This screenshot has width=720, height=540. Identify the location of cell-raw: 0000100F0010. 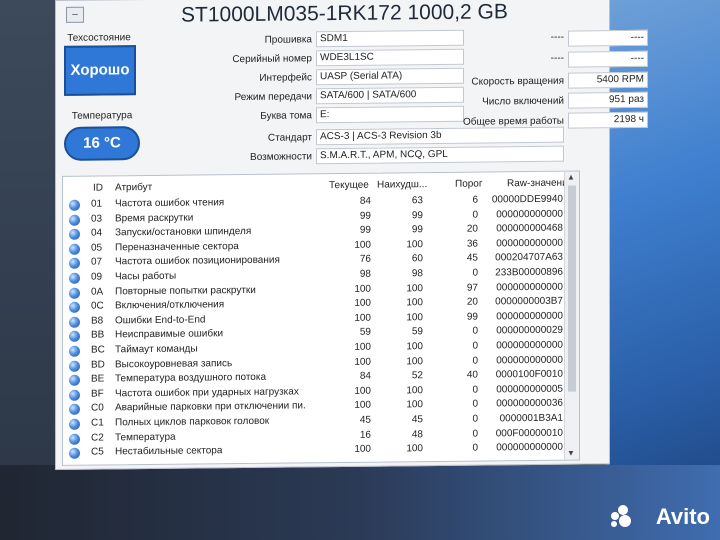
(529, 374).